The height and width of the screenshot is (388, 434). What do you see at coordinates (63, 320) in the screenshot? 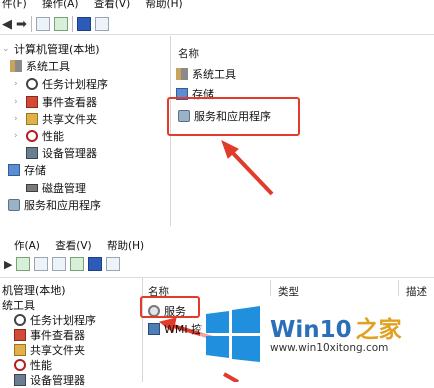
I see `tree-label: 任务计划程序` at bounding box center [63, 320].